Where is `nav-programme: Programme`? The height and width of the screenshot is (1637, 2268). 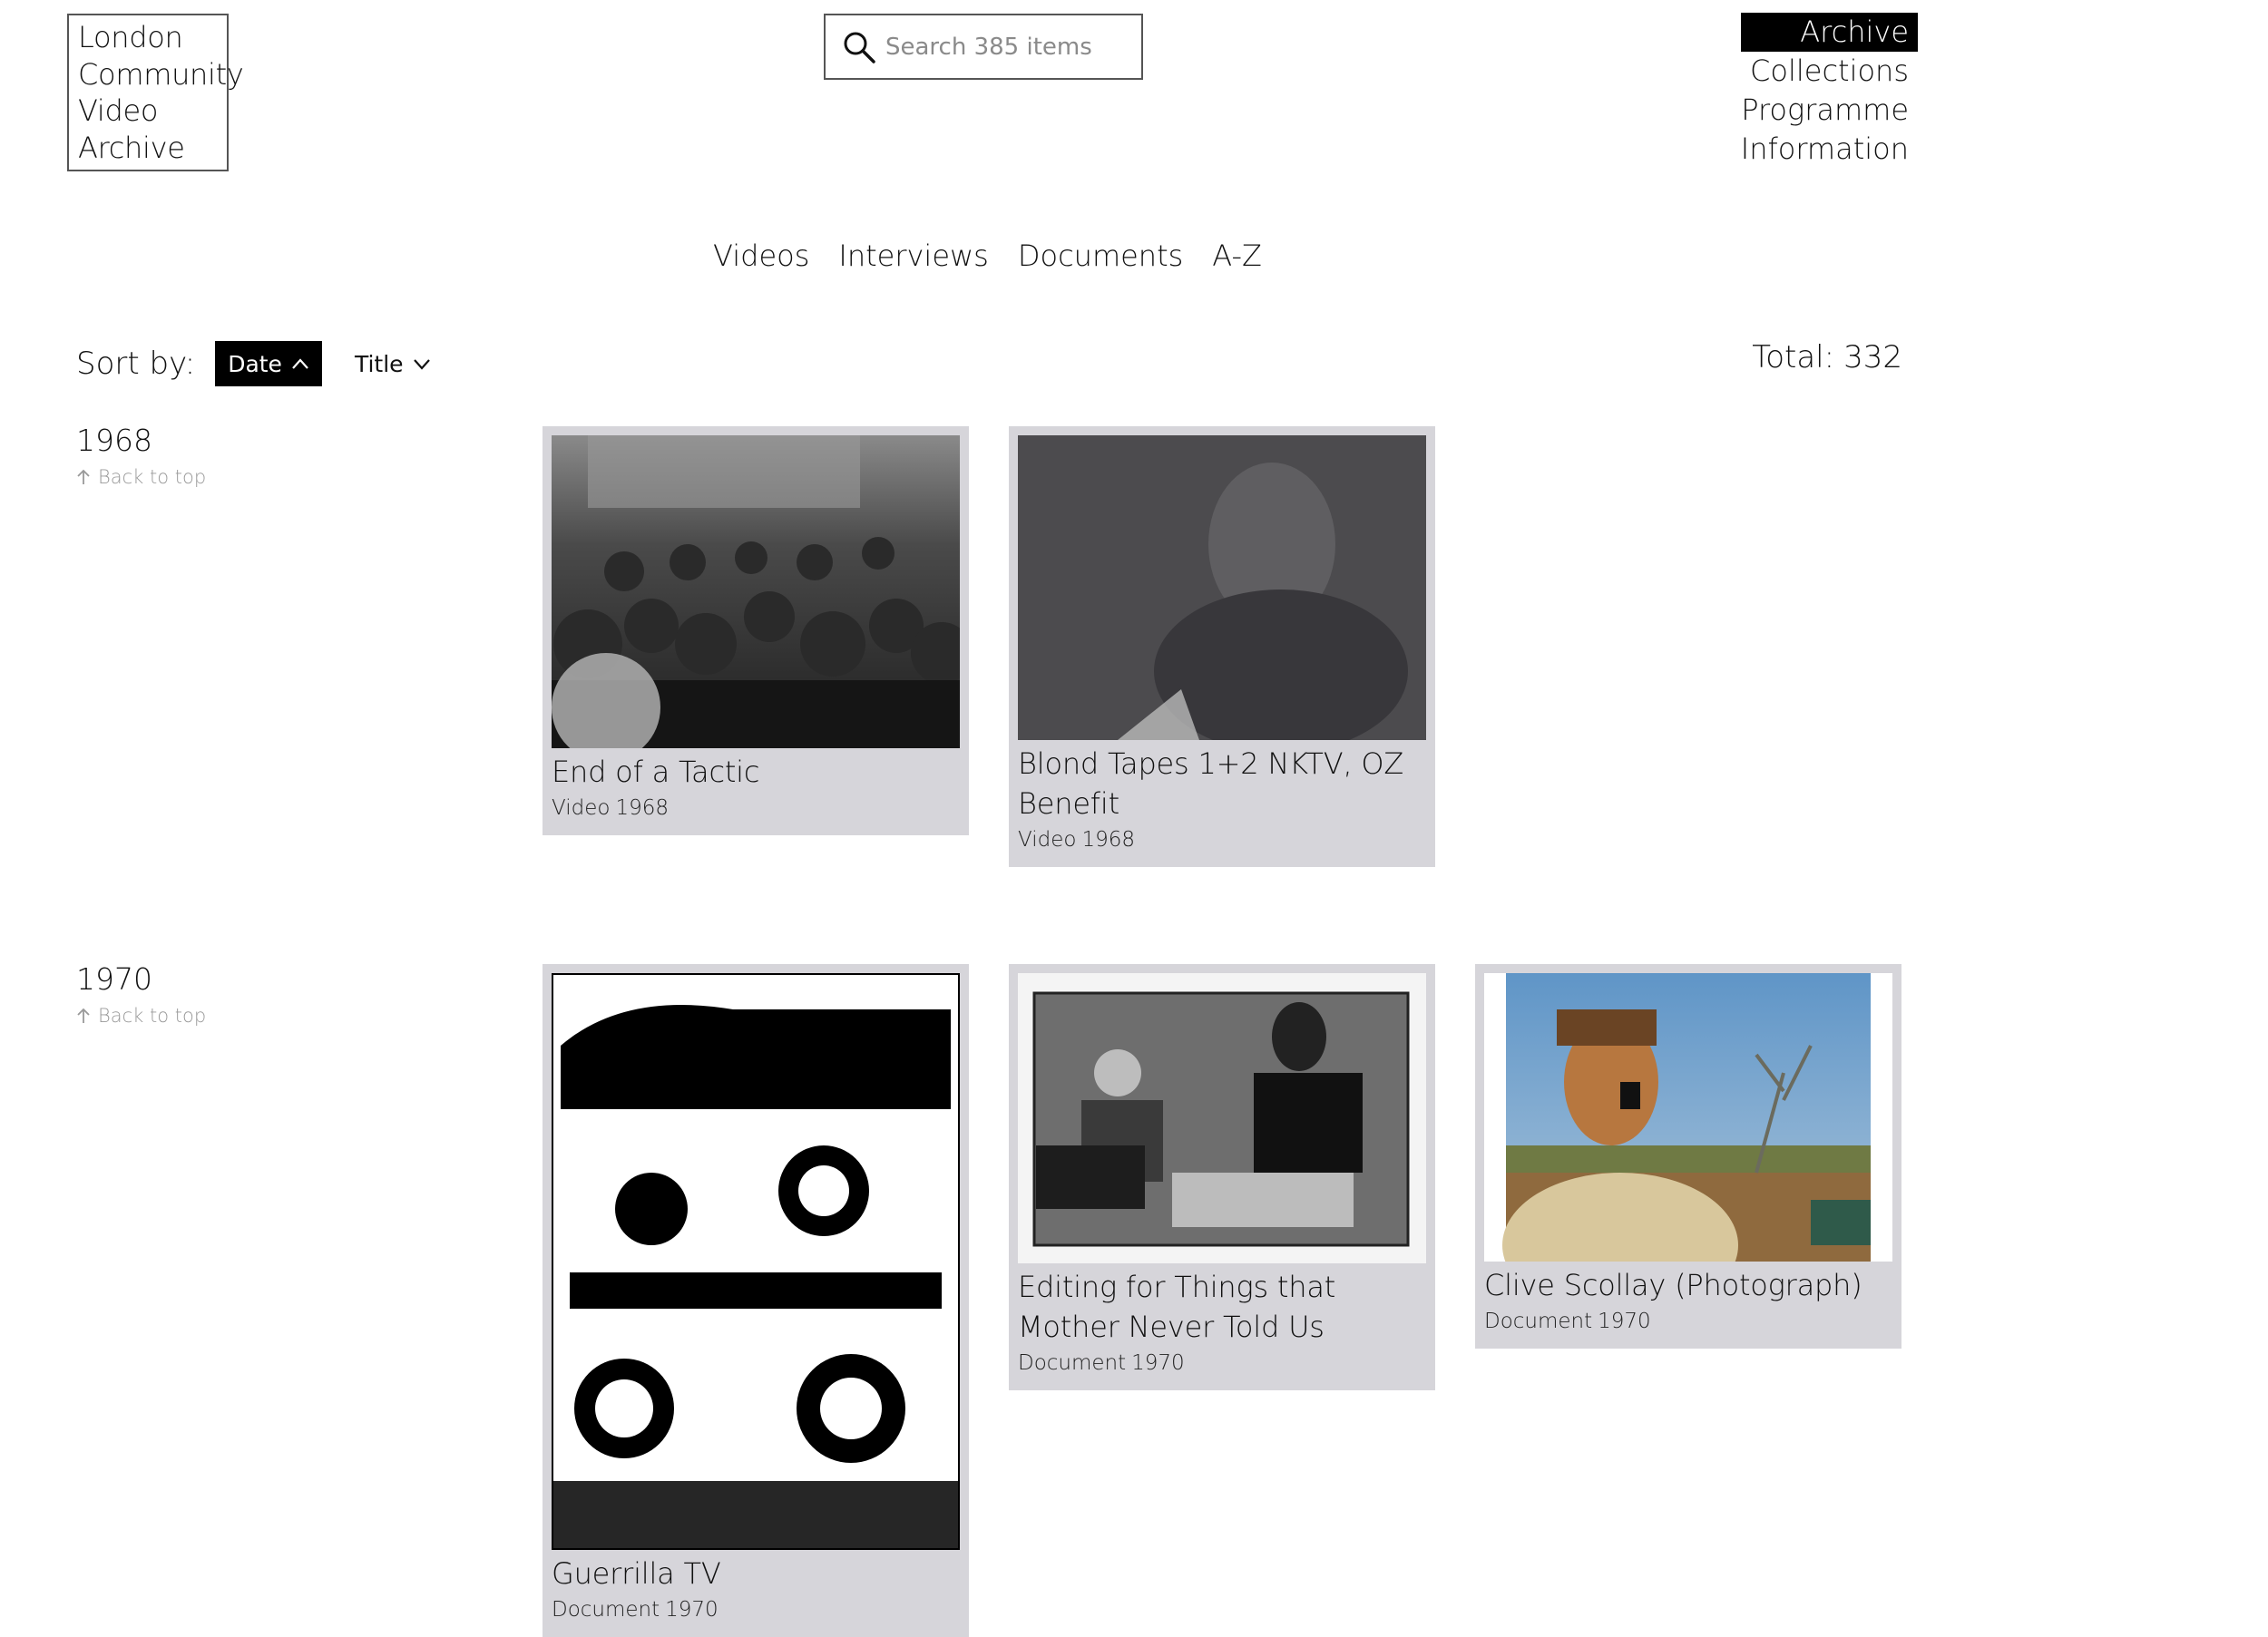 nav-programme: Programme is located at coordinates (1825, 110).